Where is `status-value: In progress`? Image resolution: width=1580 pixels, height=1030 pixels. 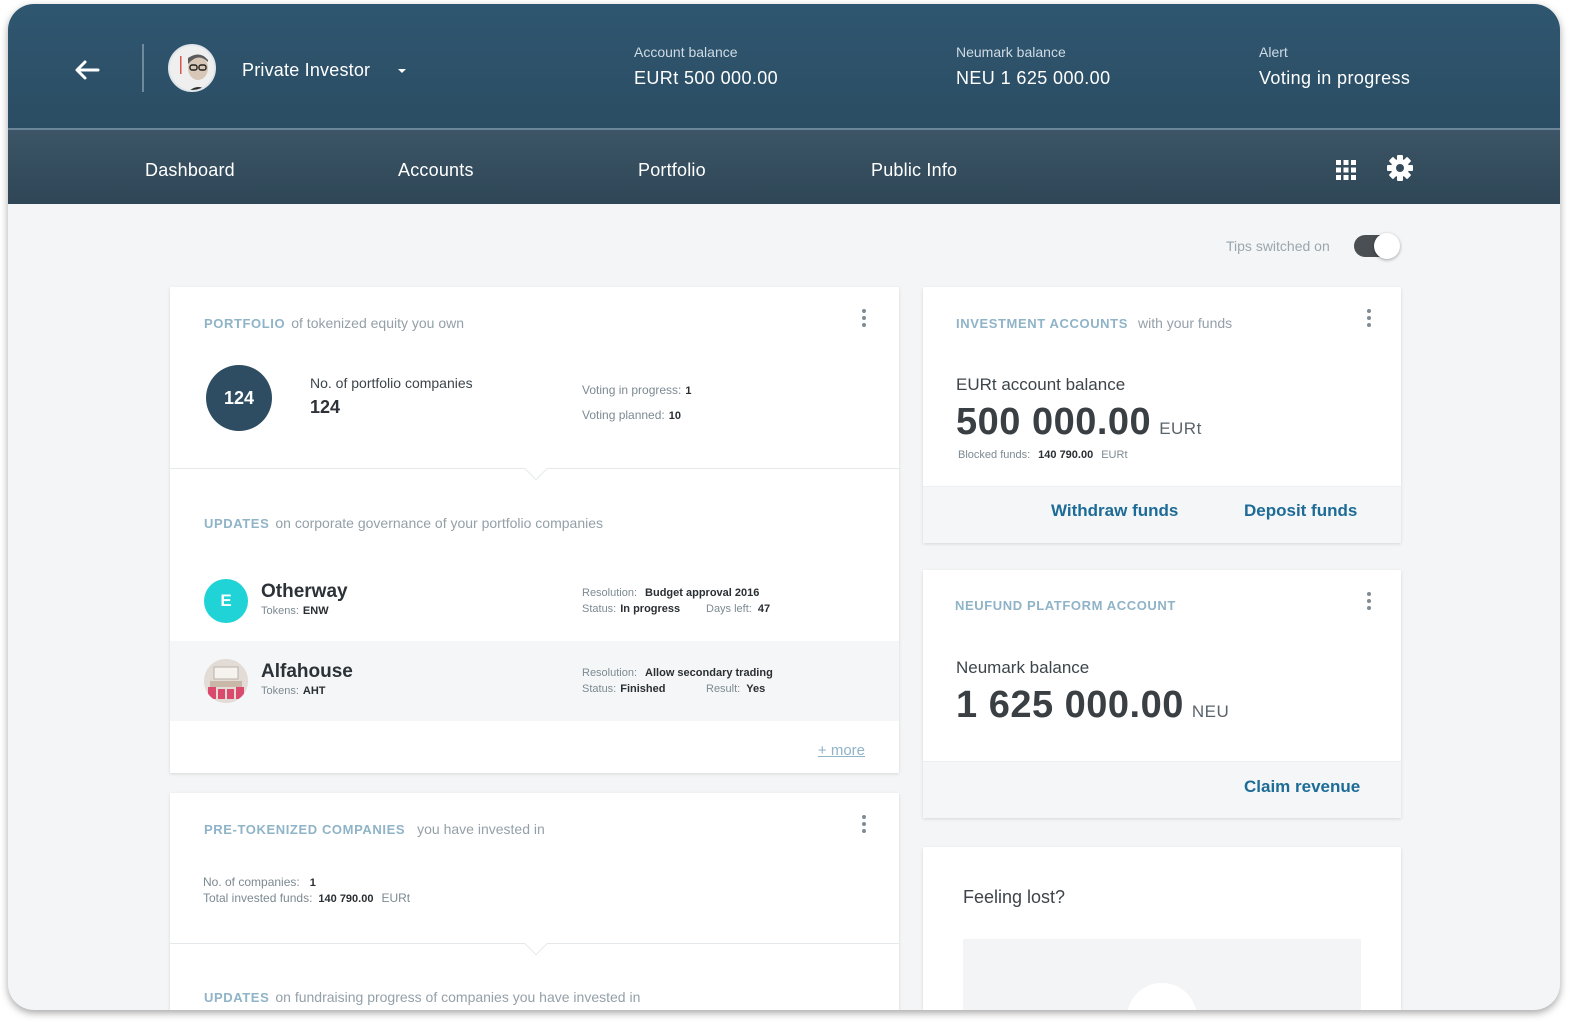
status-value: In progress is located at coordinates (650, 609).